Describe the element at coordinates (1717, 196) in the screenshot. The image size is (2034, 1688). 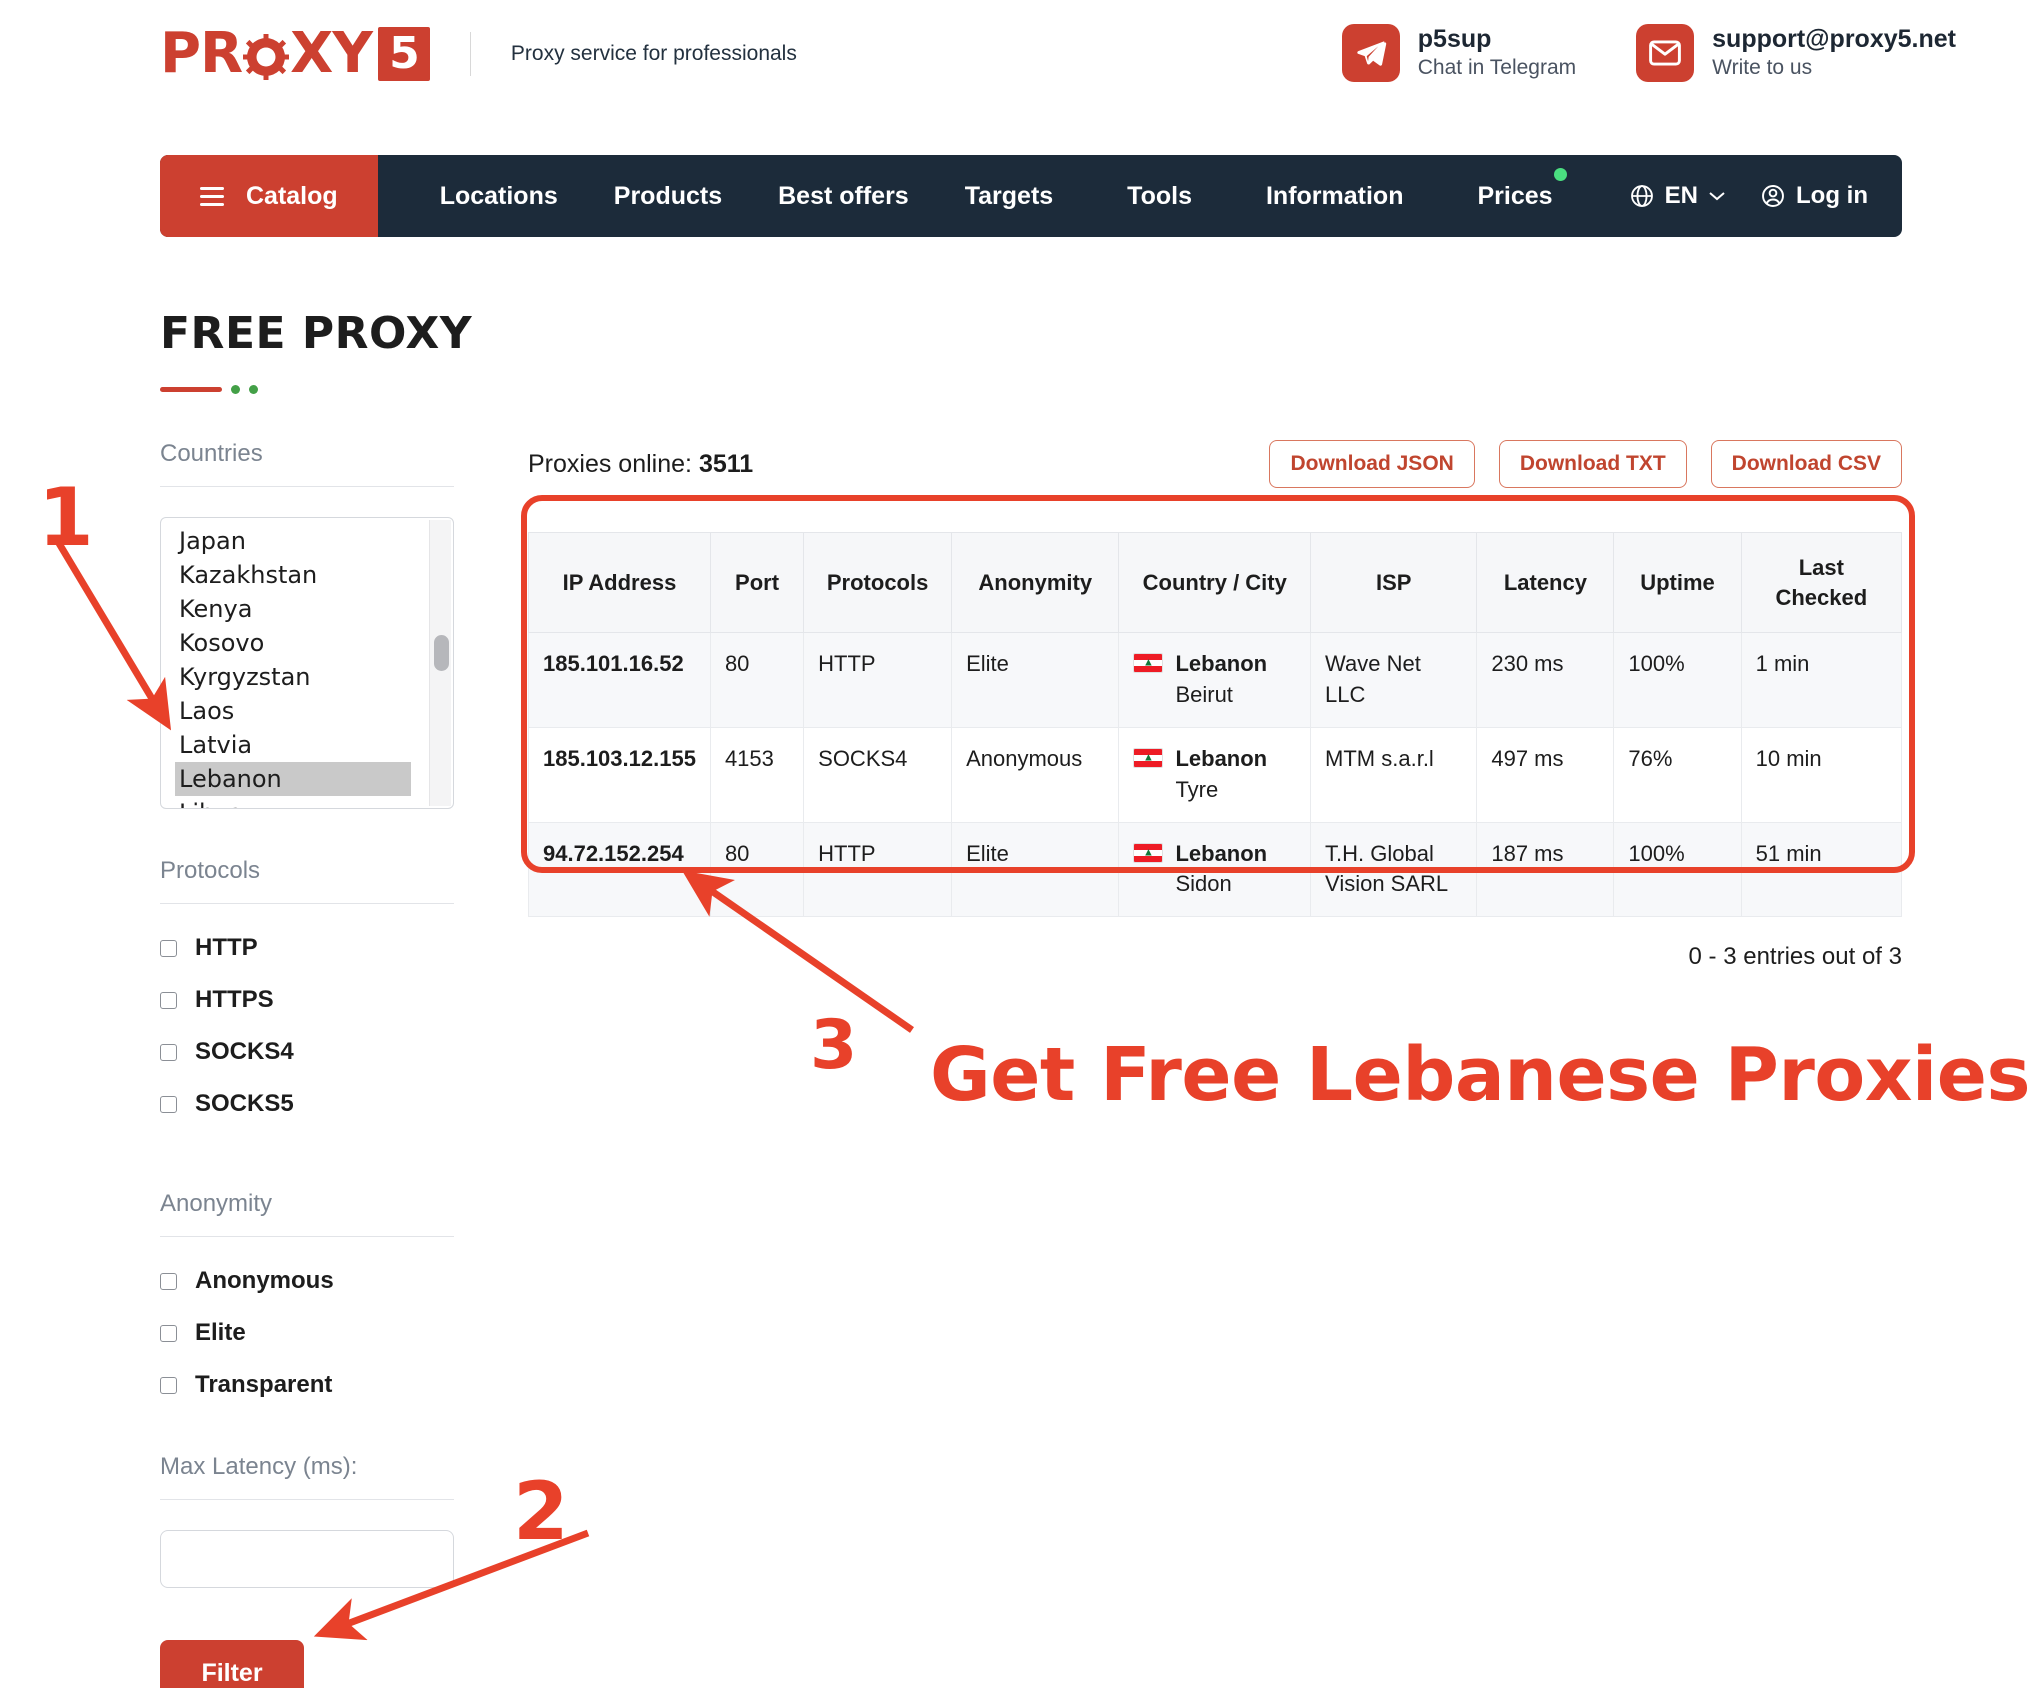
I see `chevron-down-icon` at that location.